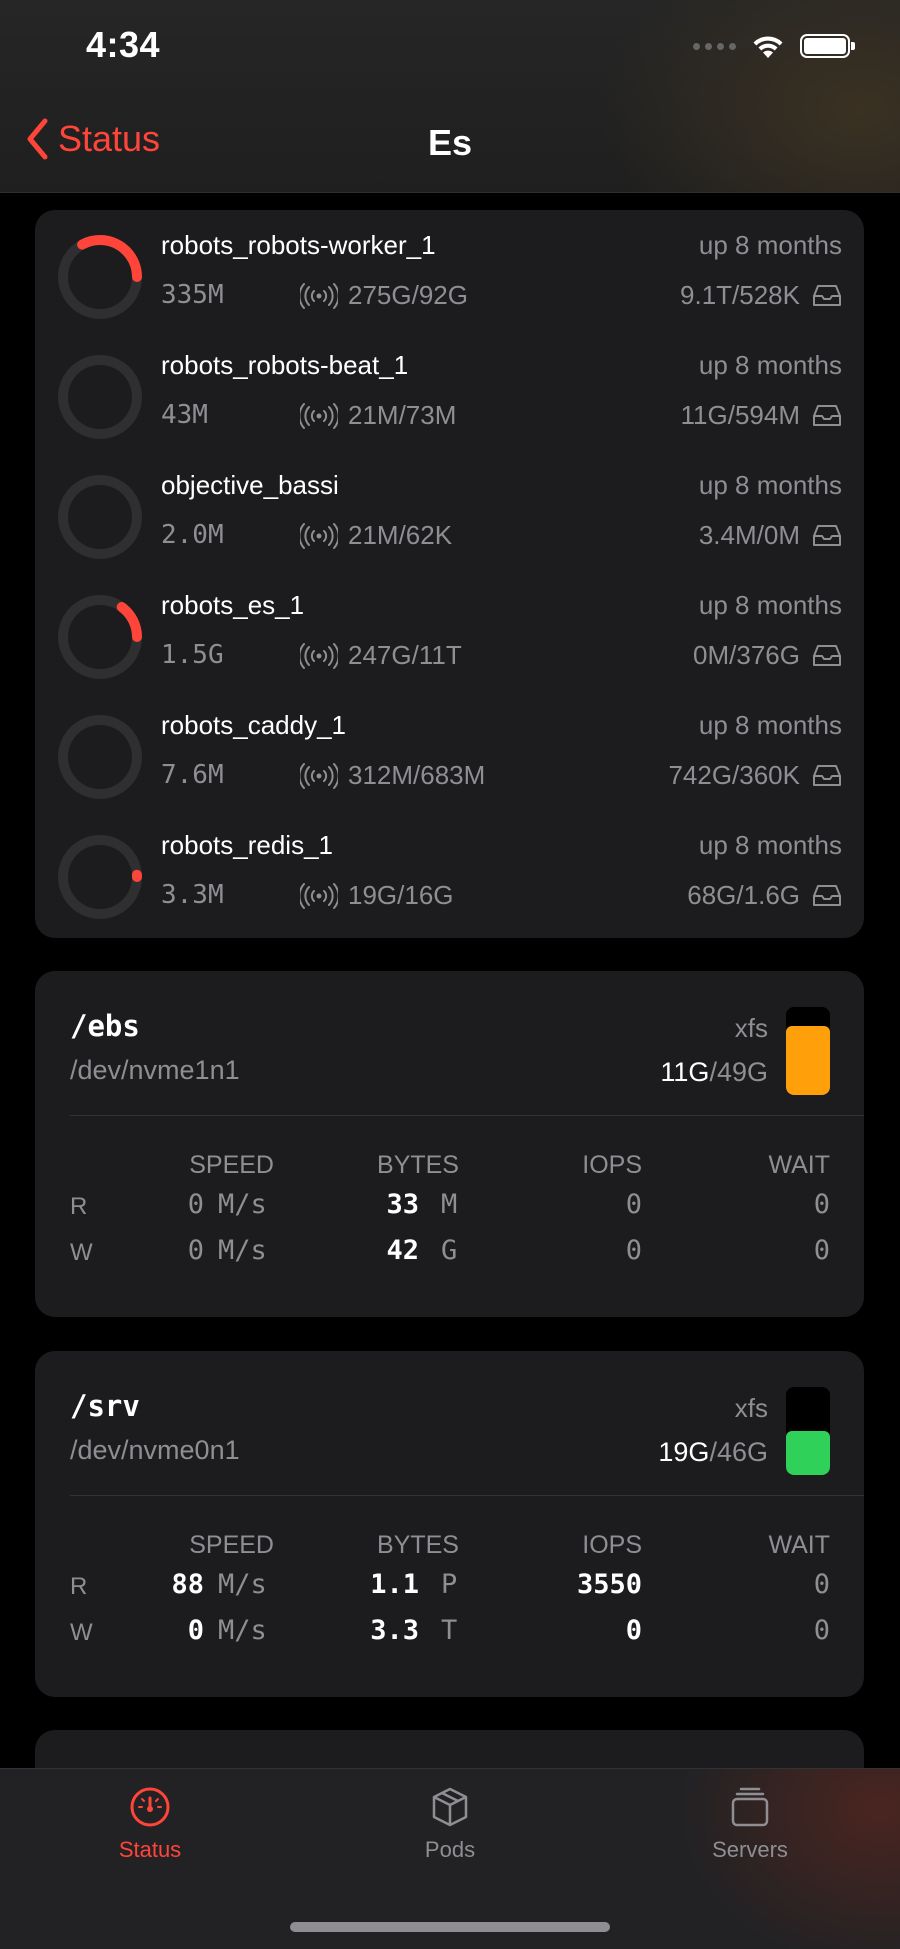  I want to click on container-network-value: 247G/11T, so click(405, 655).